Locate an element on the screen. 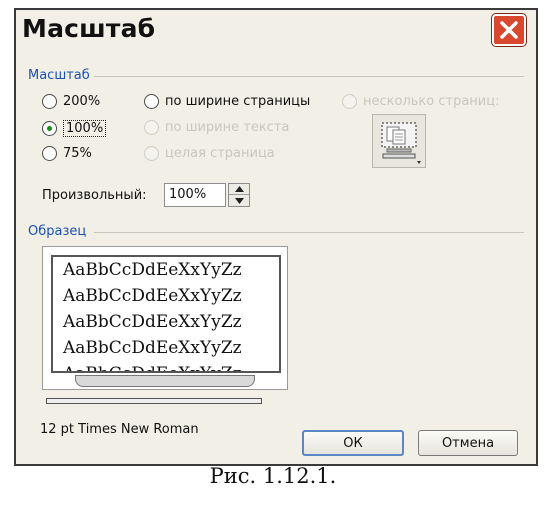 The width and height of the screenshot is (546, 508). zoom-spinner is located at coordinates (239, 195).